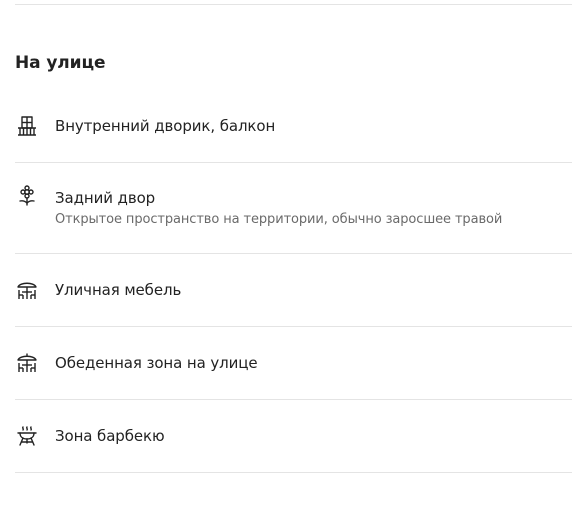  I want to click on balcony-icon, so click(27, 126).